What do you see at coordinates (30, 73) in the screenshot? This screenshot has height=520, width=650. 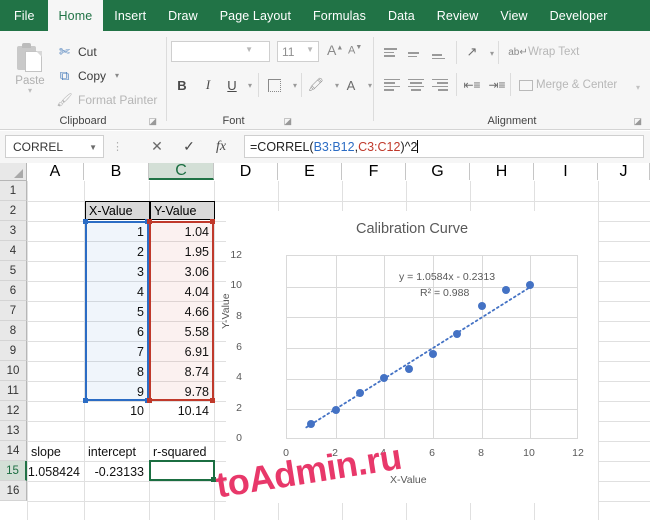 I see `paste-button: Paste ▾` at bounding box center [30, 73].